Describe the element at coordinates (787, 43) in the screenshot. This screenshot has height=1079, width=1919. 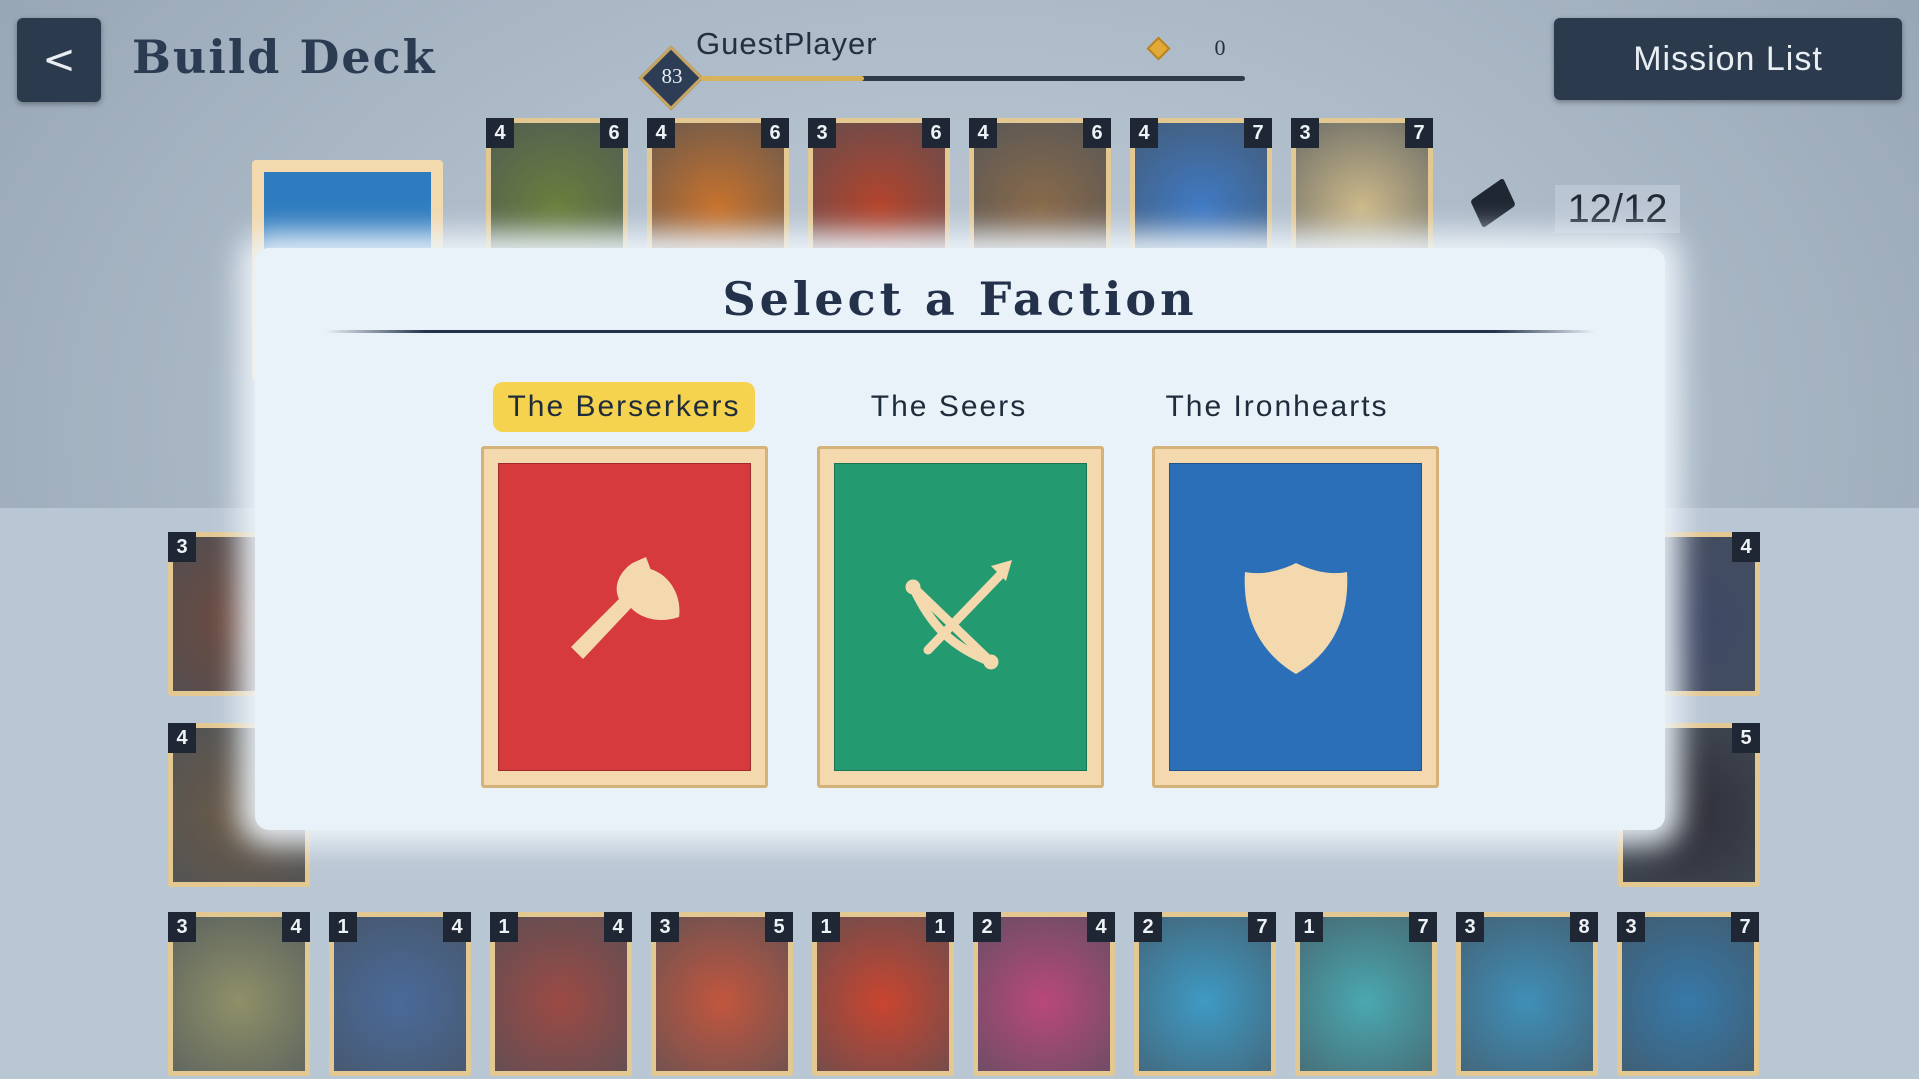
I see `player-name: GuestPlayer` at that location.